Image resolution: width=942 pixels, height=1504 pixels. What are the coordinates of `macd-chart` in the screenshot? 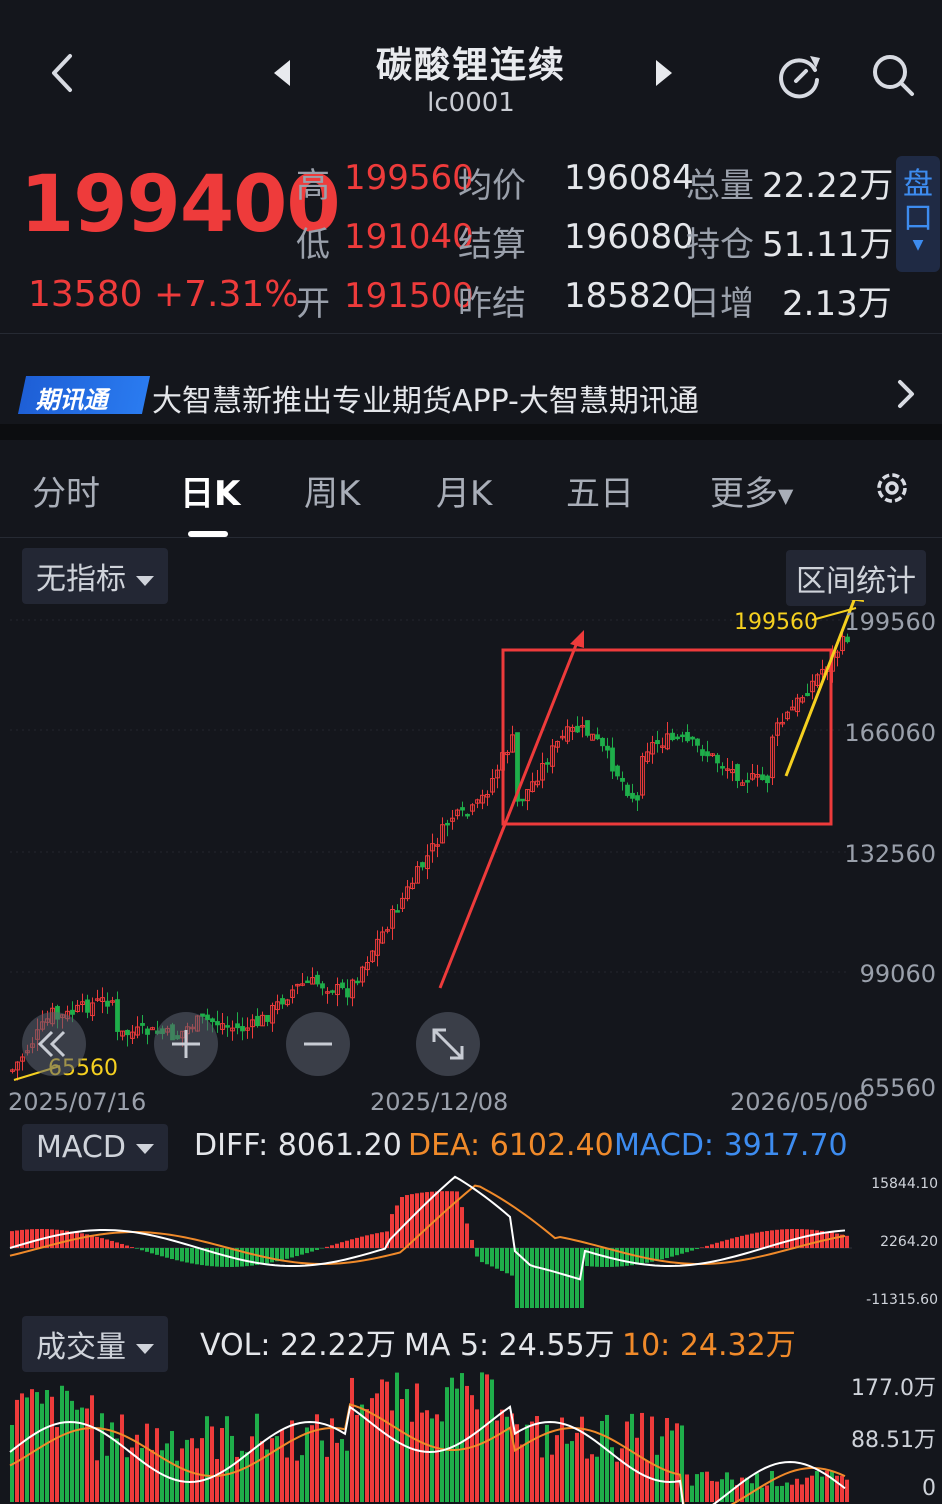 It's located at (471, 1238).